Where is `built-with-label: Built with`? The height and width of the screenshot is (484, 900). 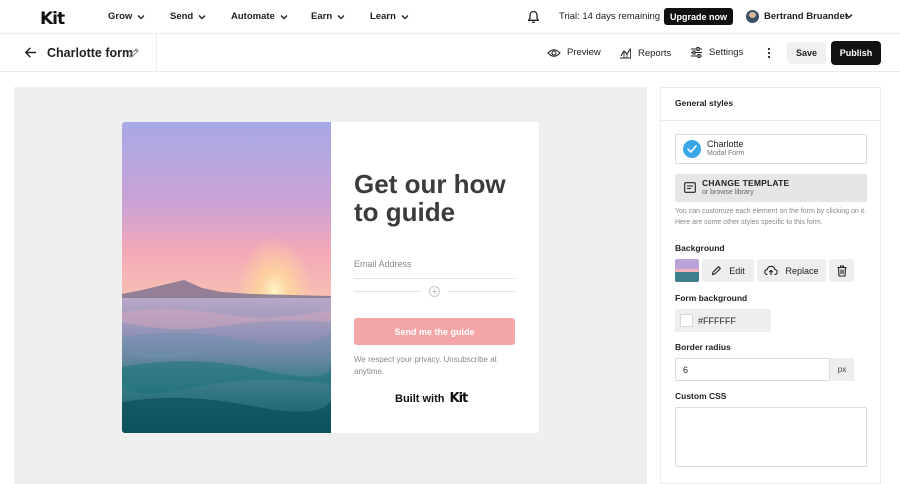
built-with-label: Built with is located at coordinates (420, 398).